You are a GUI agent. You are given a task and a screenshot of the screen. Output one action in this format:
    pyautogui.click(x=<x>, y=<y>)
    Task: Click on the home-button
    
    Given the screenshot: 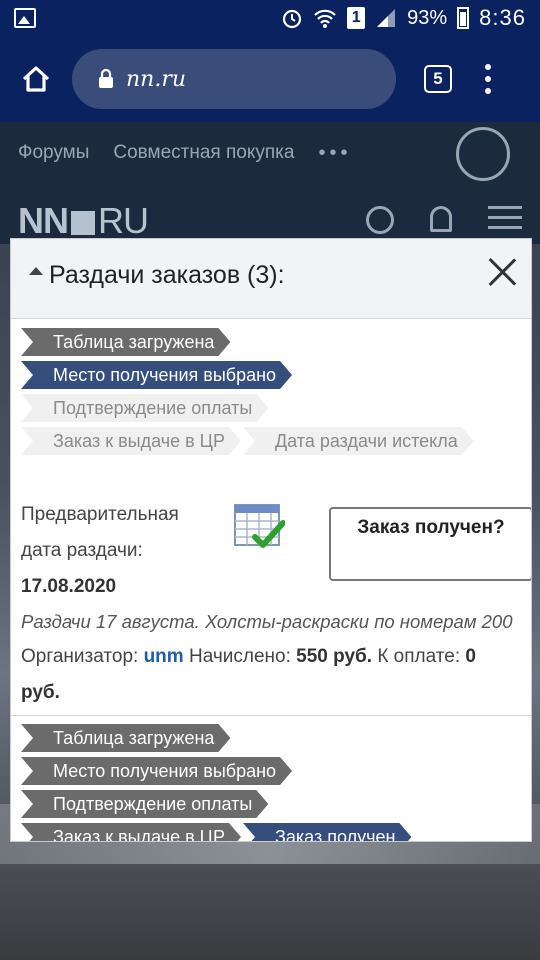 What is the action you would take?
    pyautogui.click(x=36, y=79)
    